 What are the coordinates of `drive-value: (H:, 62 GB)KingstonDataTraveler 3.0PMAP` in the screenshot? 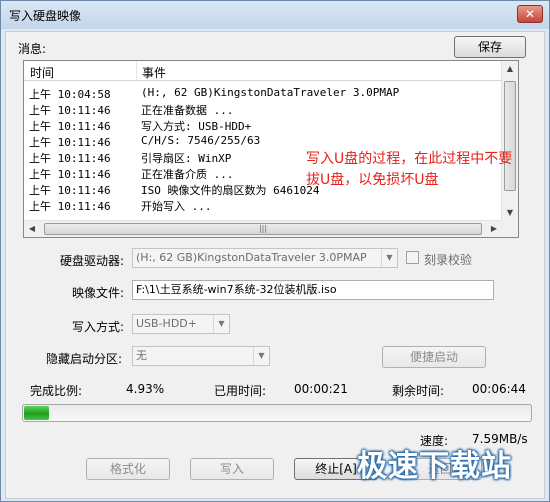 It's located at (251, 257).